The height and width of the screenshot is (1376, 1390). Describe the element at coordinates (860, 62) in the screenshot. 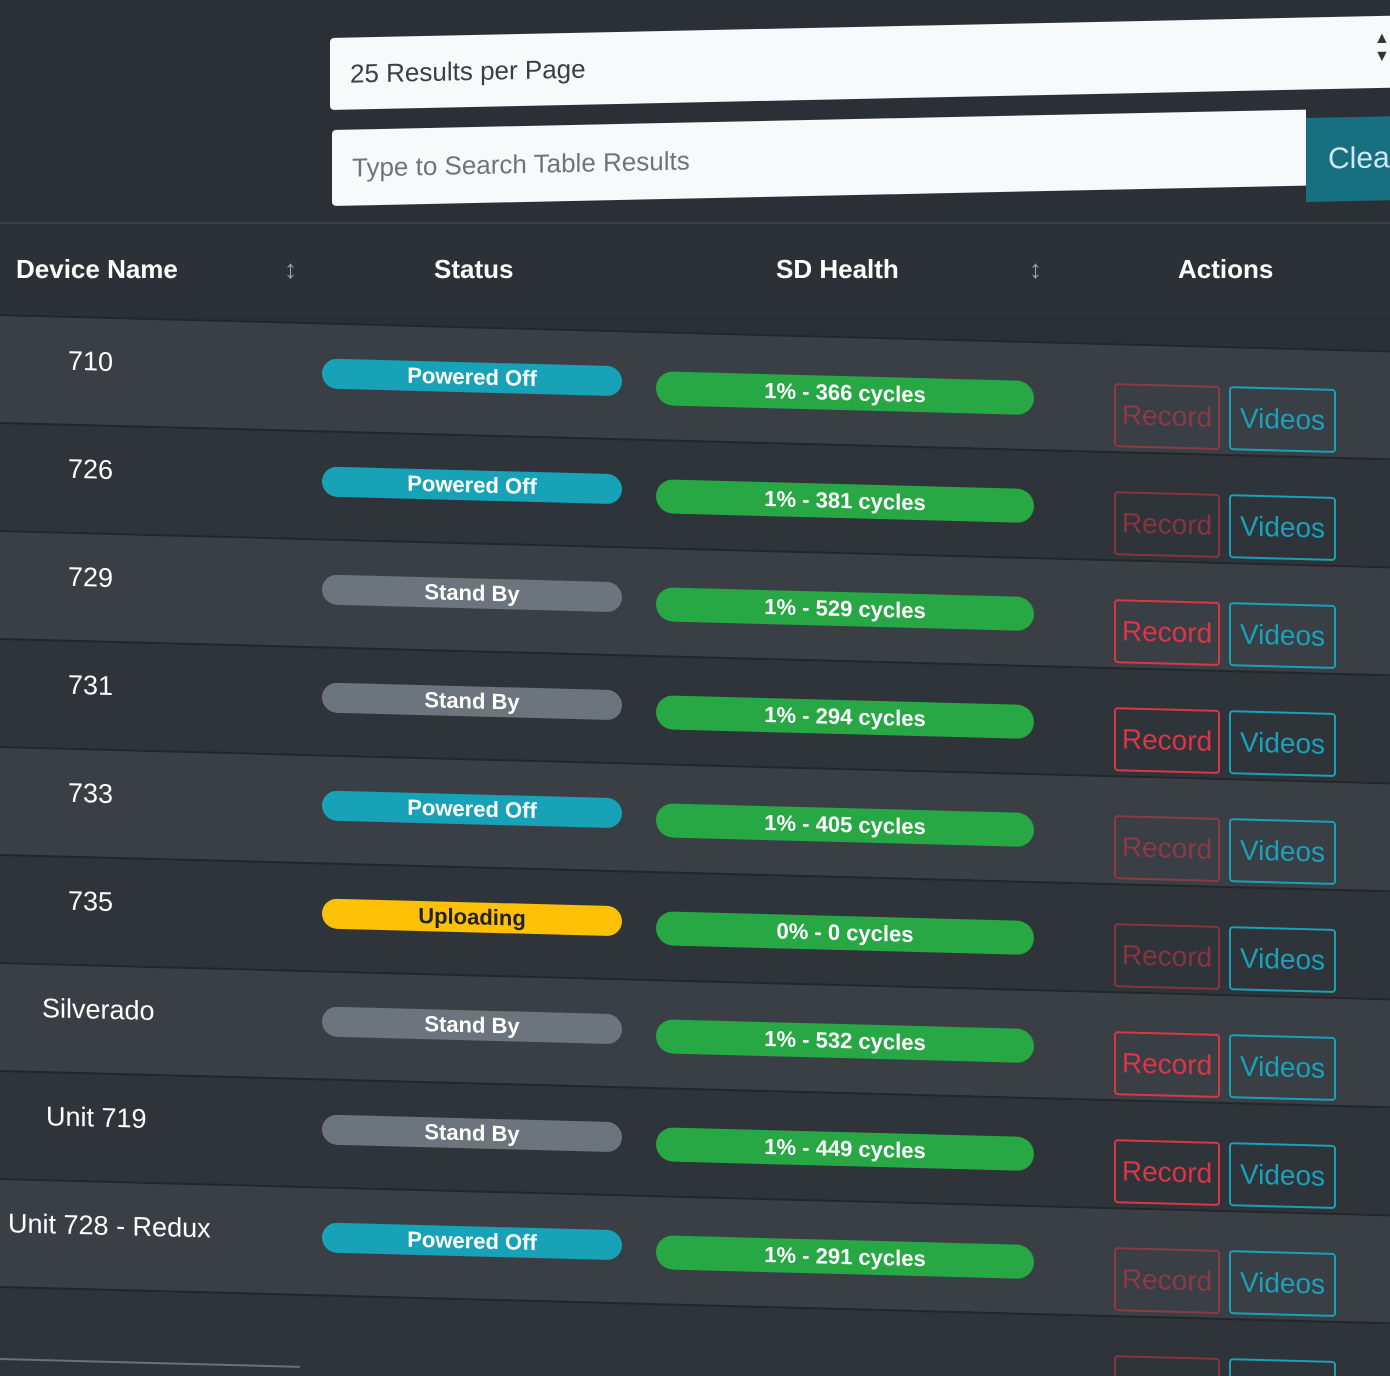

I see `results-per-page-select: 25 Results per Page ▲ ▼` at that location.